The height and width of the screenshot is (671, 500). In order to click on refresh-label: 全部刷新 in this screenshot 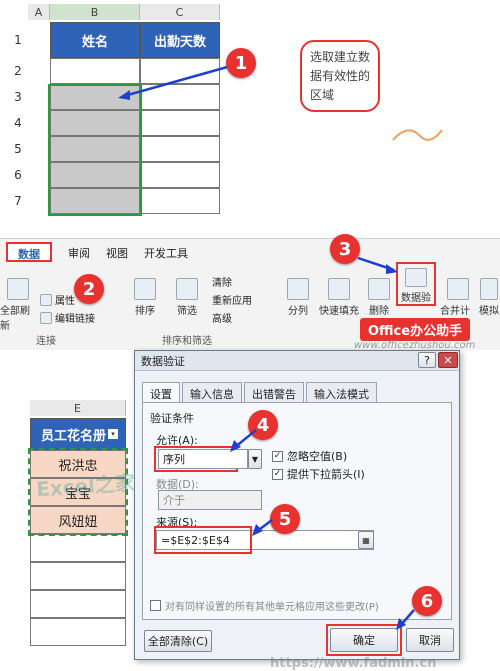, I will do `click(15, 319)`.